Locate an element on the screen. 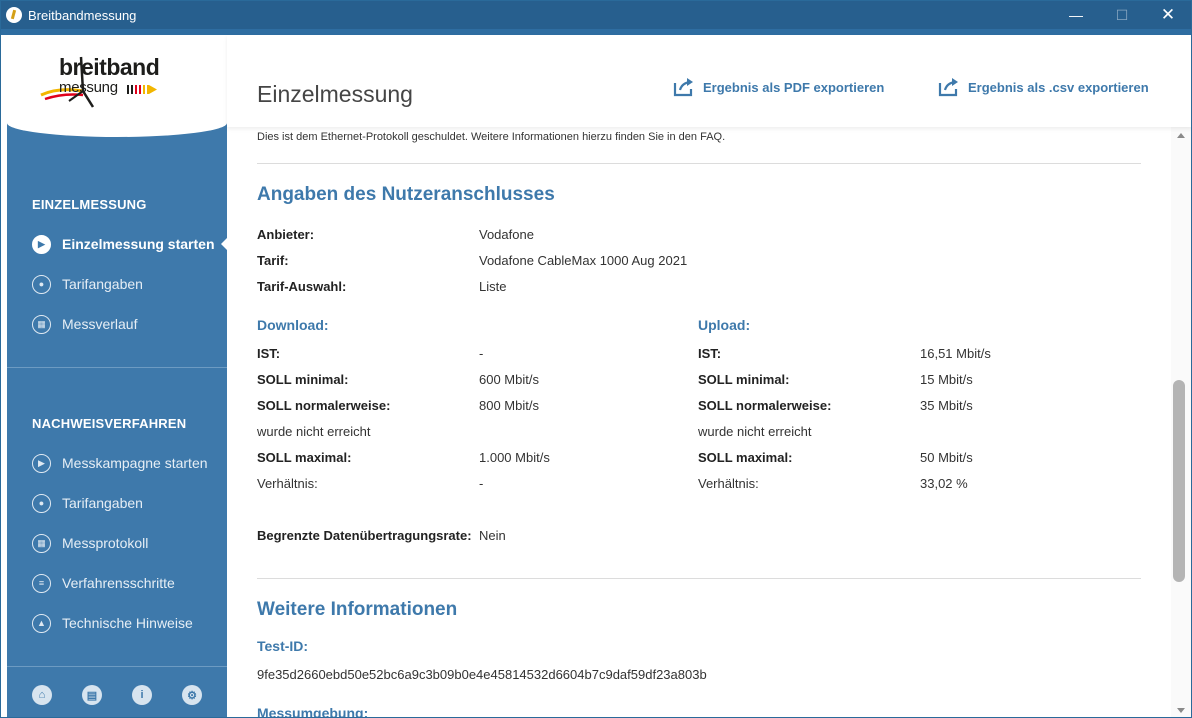 This screenshot has width=1192, height=718. logo-text-messung: messung is located at coordinates (88, 87).